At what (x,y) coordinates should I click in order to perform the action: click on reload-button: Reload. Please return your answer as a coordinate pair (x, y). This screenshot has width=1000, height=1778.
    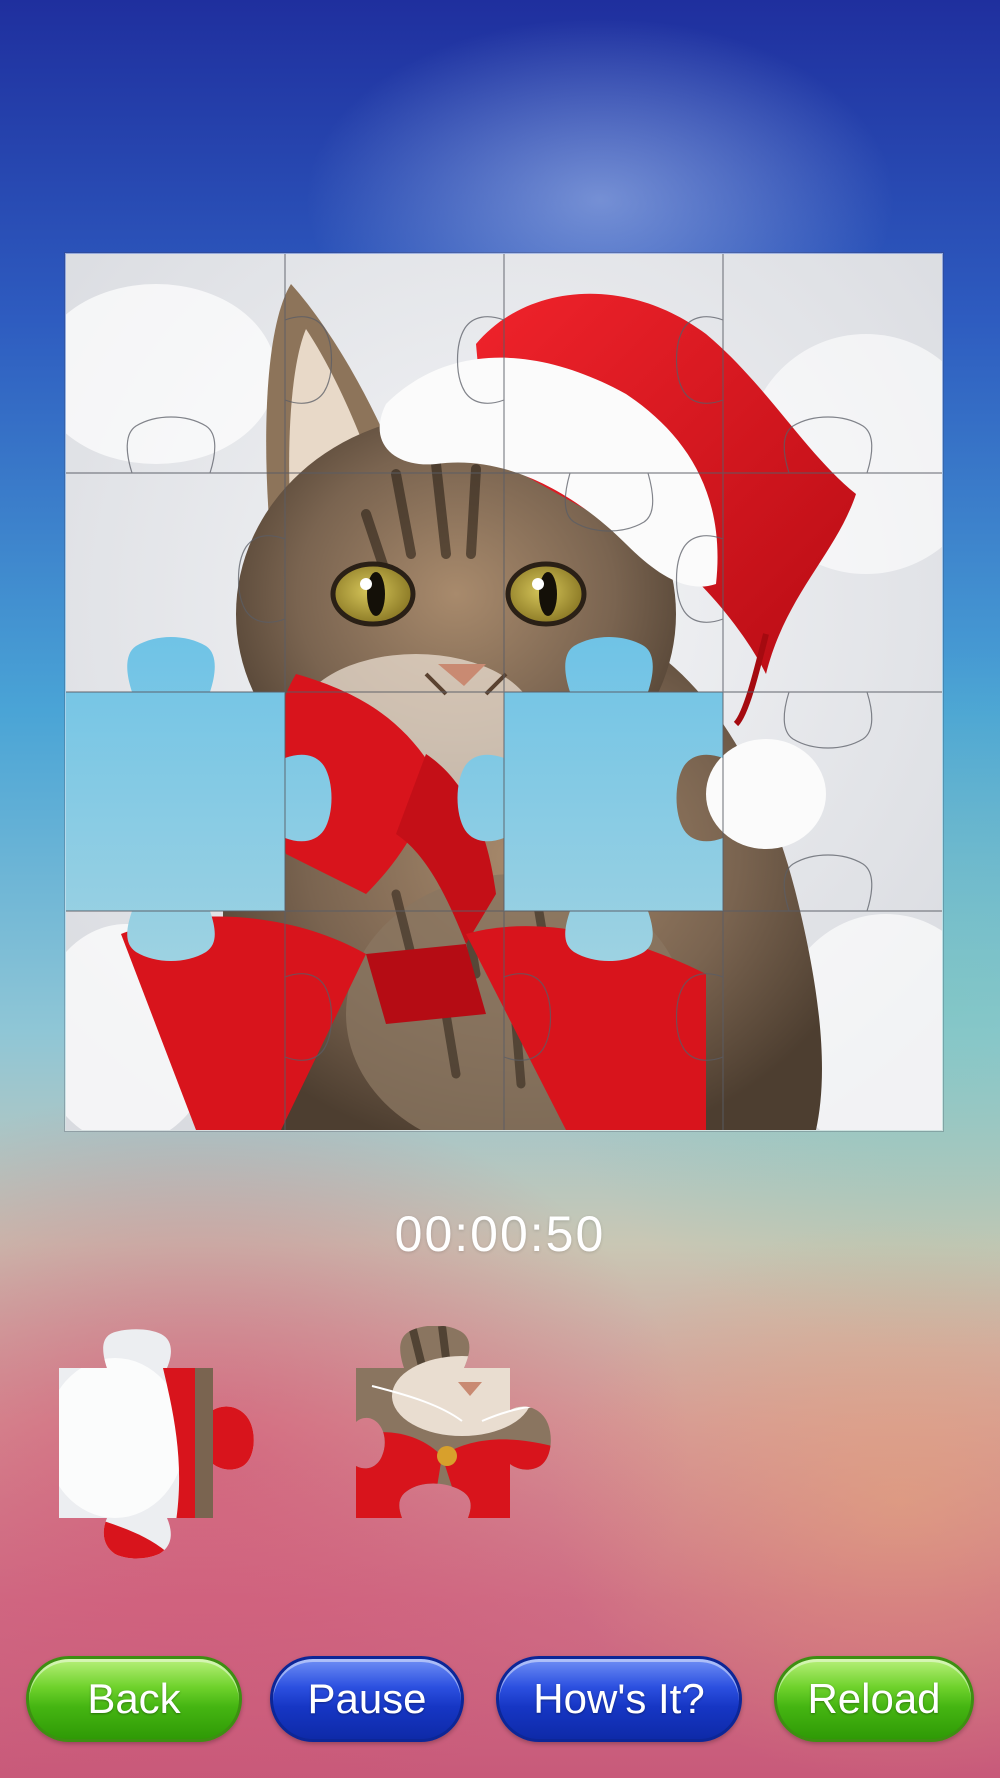
    Looking at the image, I should click on (874, 1699).